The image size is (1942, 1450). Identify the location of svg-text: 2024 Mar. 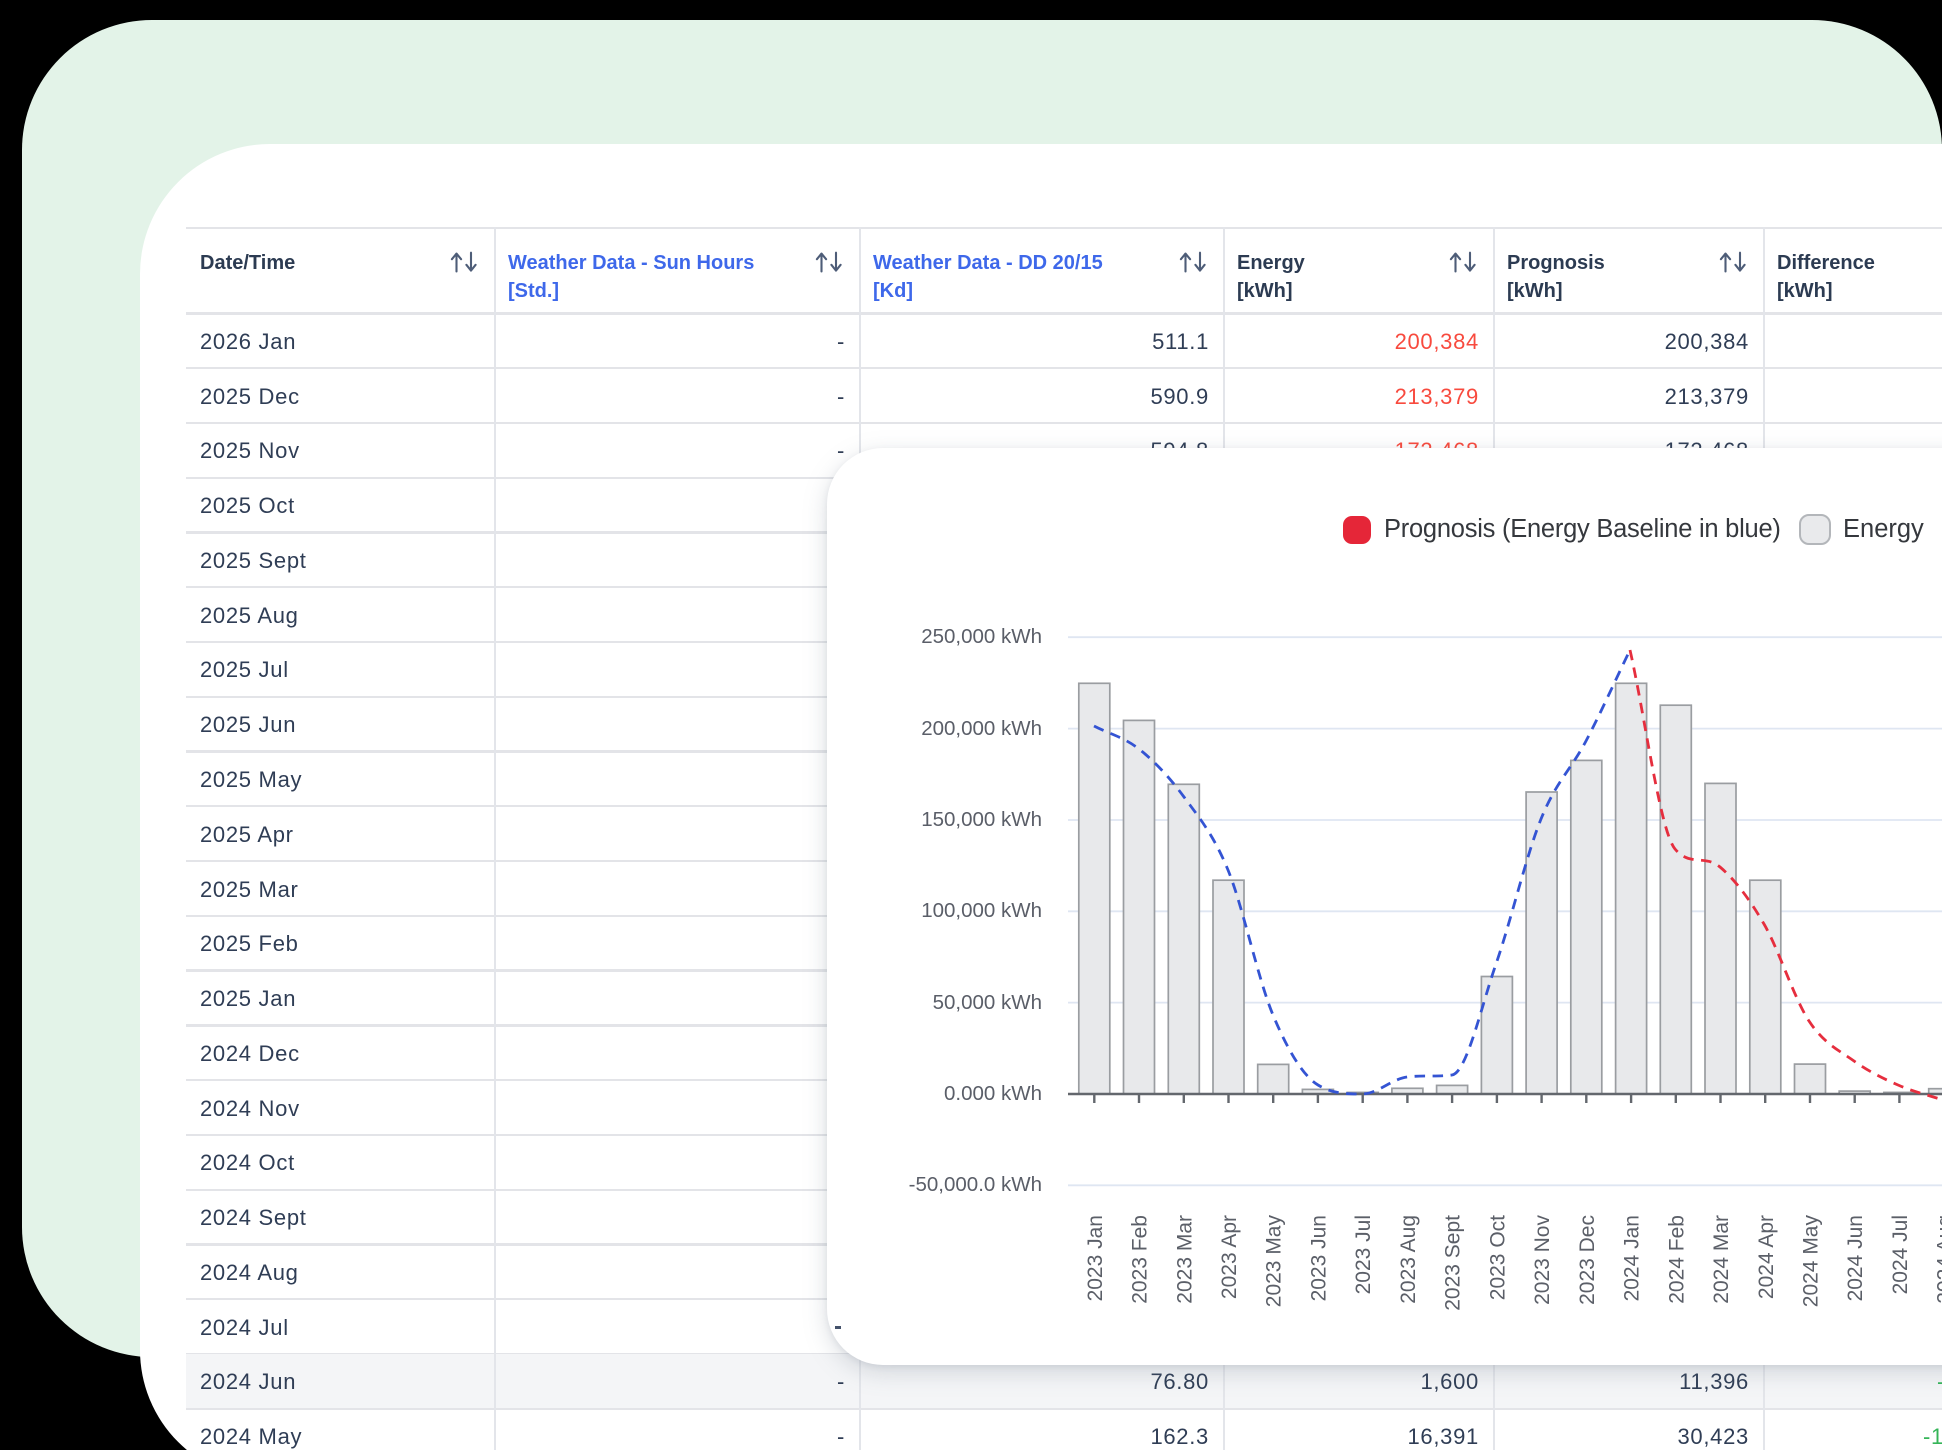
(1721, 1259).